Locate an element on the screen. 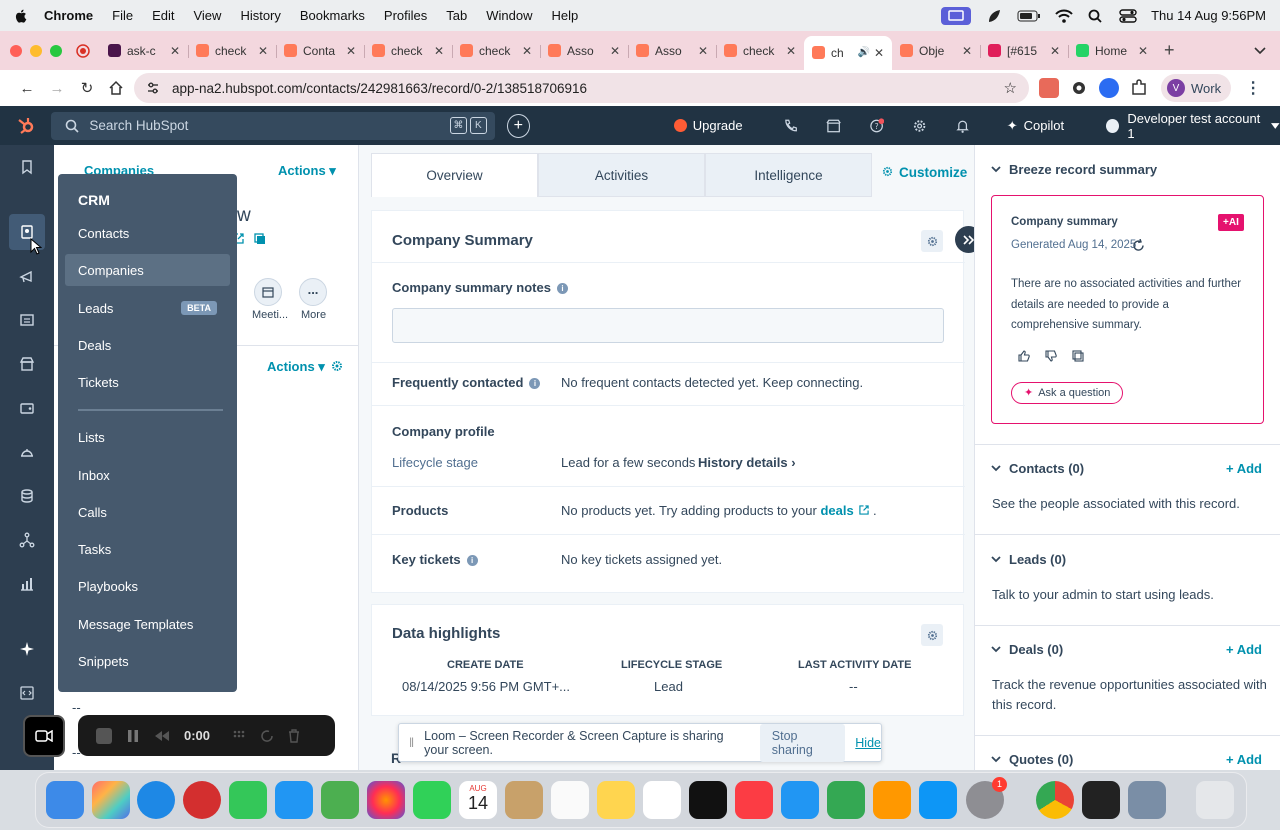 Image resolution: width=1280 pixels, height=830 pixels. trash-bin-icon is located at coordinates (1215, 800).